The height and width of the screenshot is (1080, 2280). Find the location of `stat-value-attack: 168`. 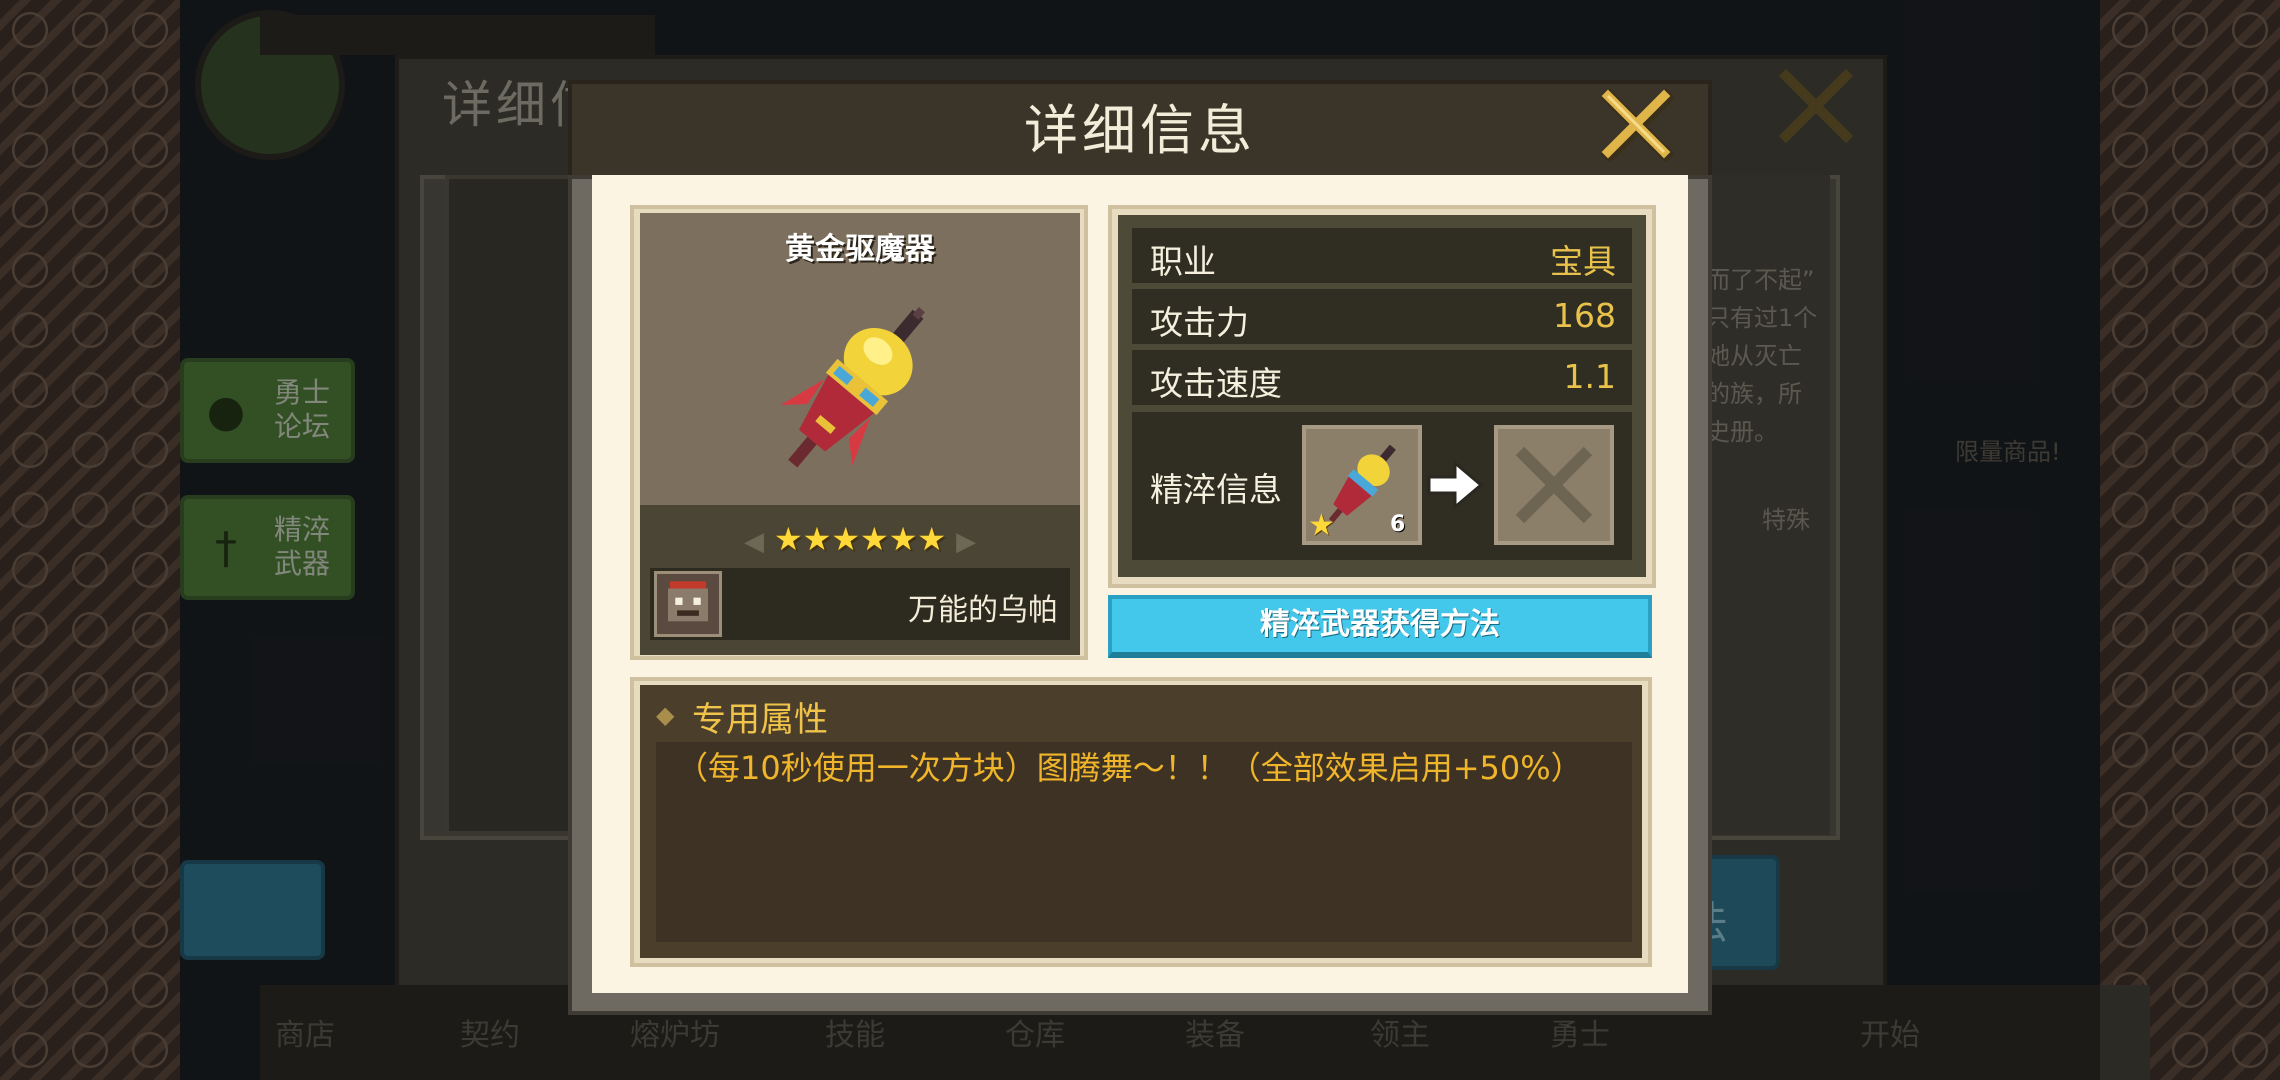

stat-value-attack: 168 is located at coordinates (1584, 315).